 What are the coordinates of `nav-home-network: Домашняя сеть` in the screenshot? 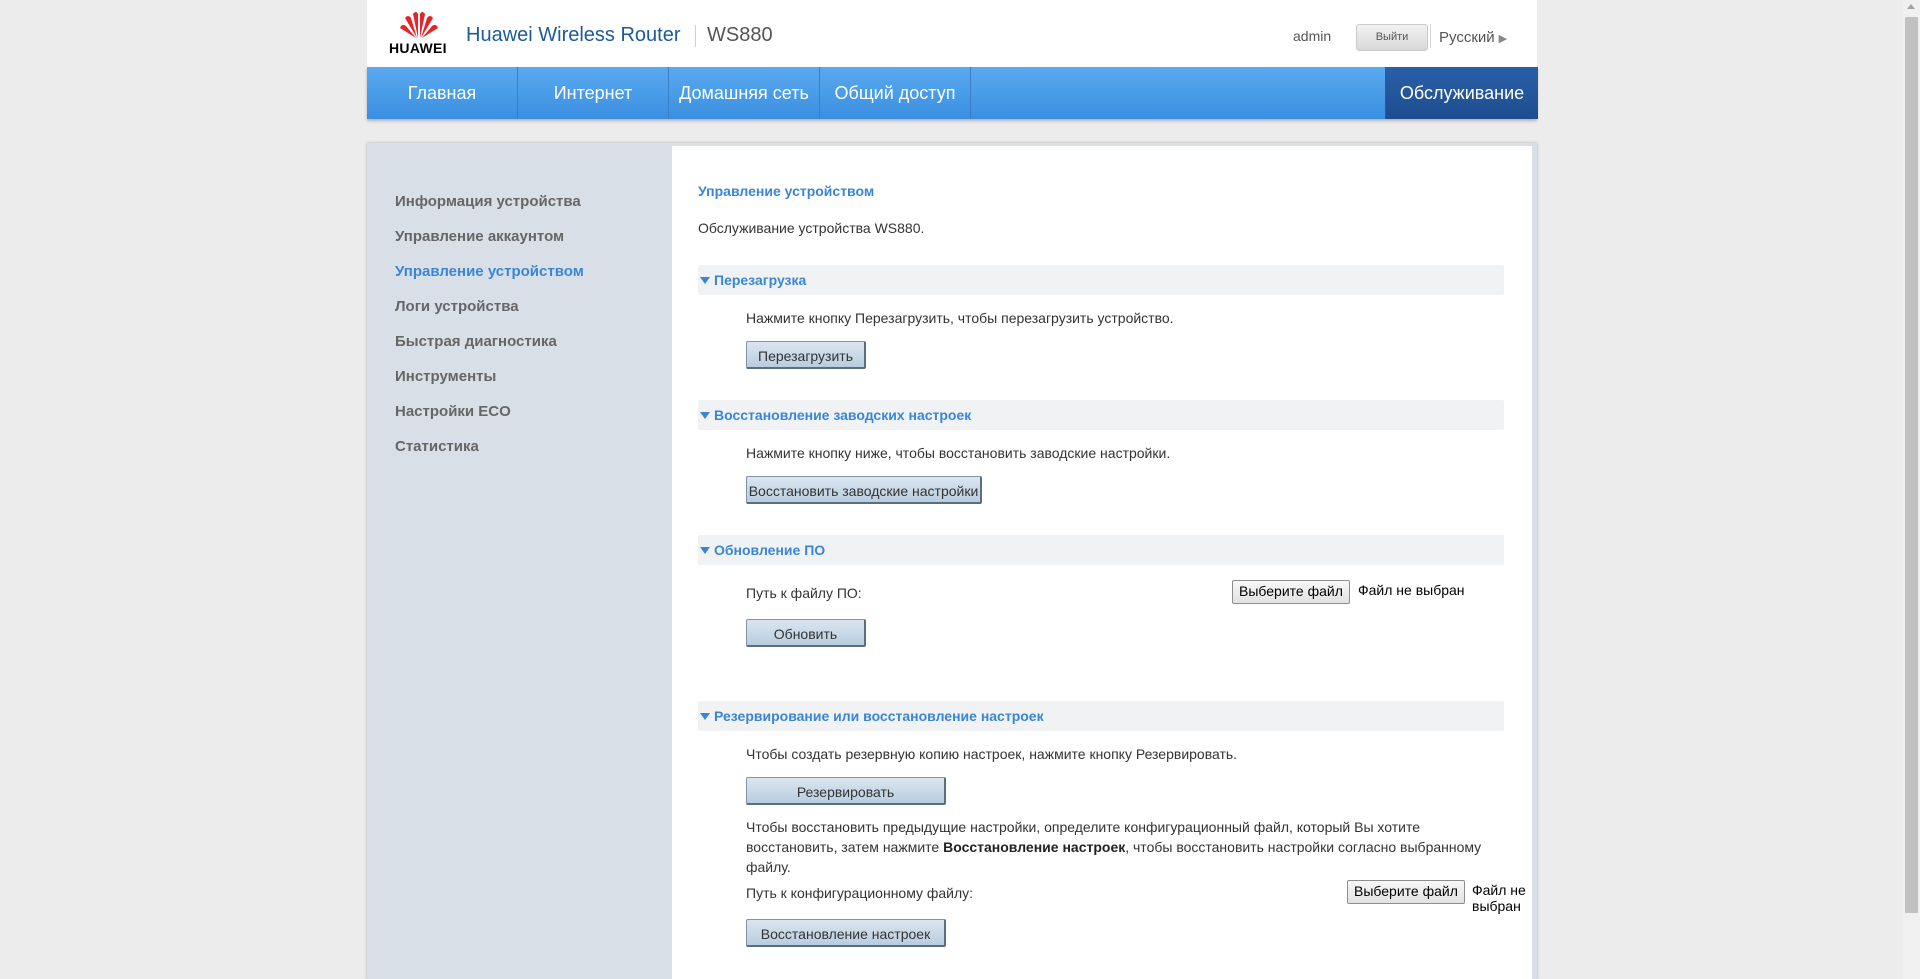 It's located at (744, 93).